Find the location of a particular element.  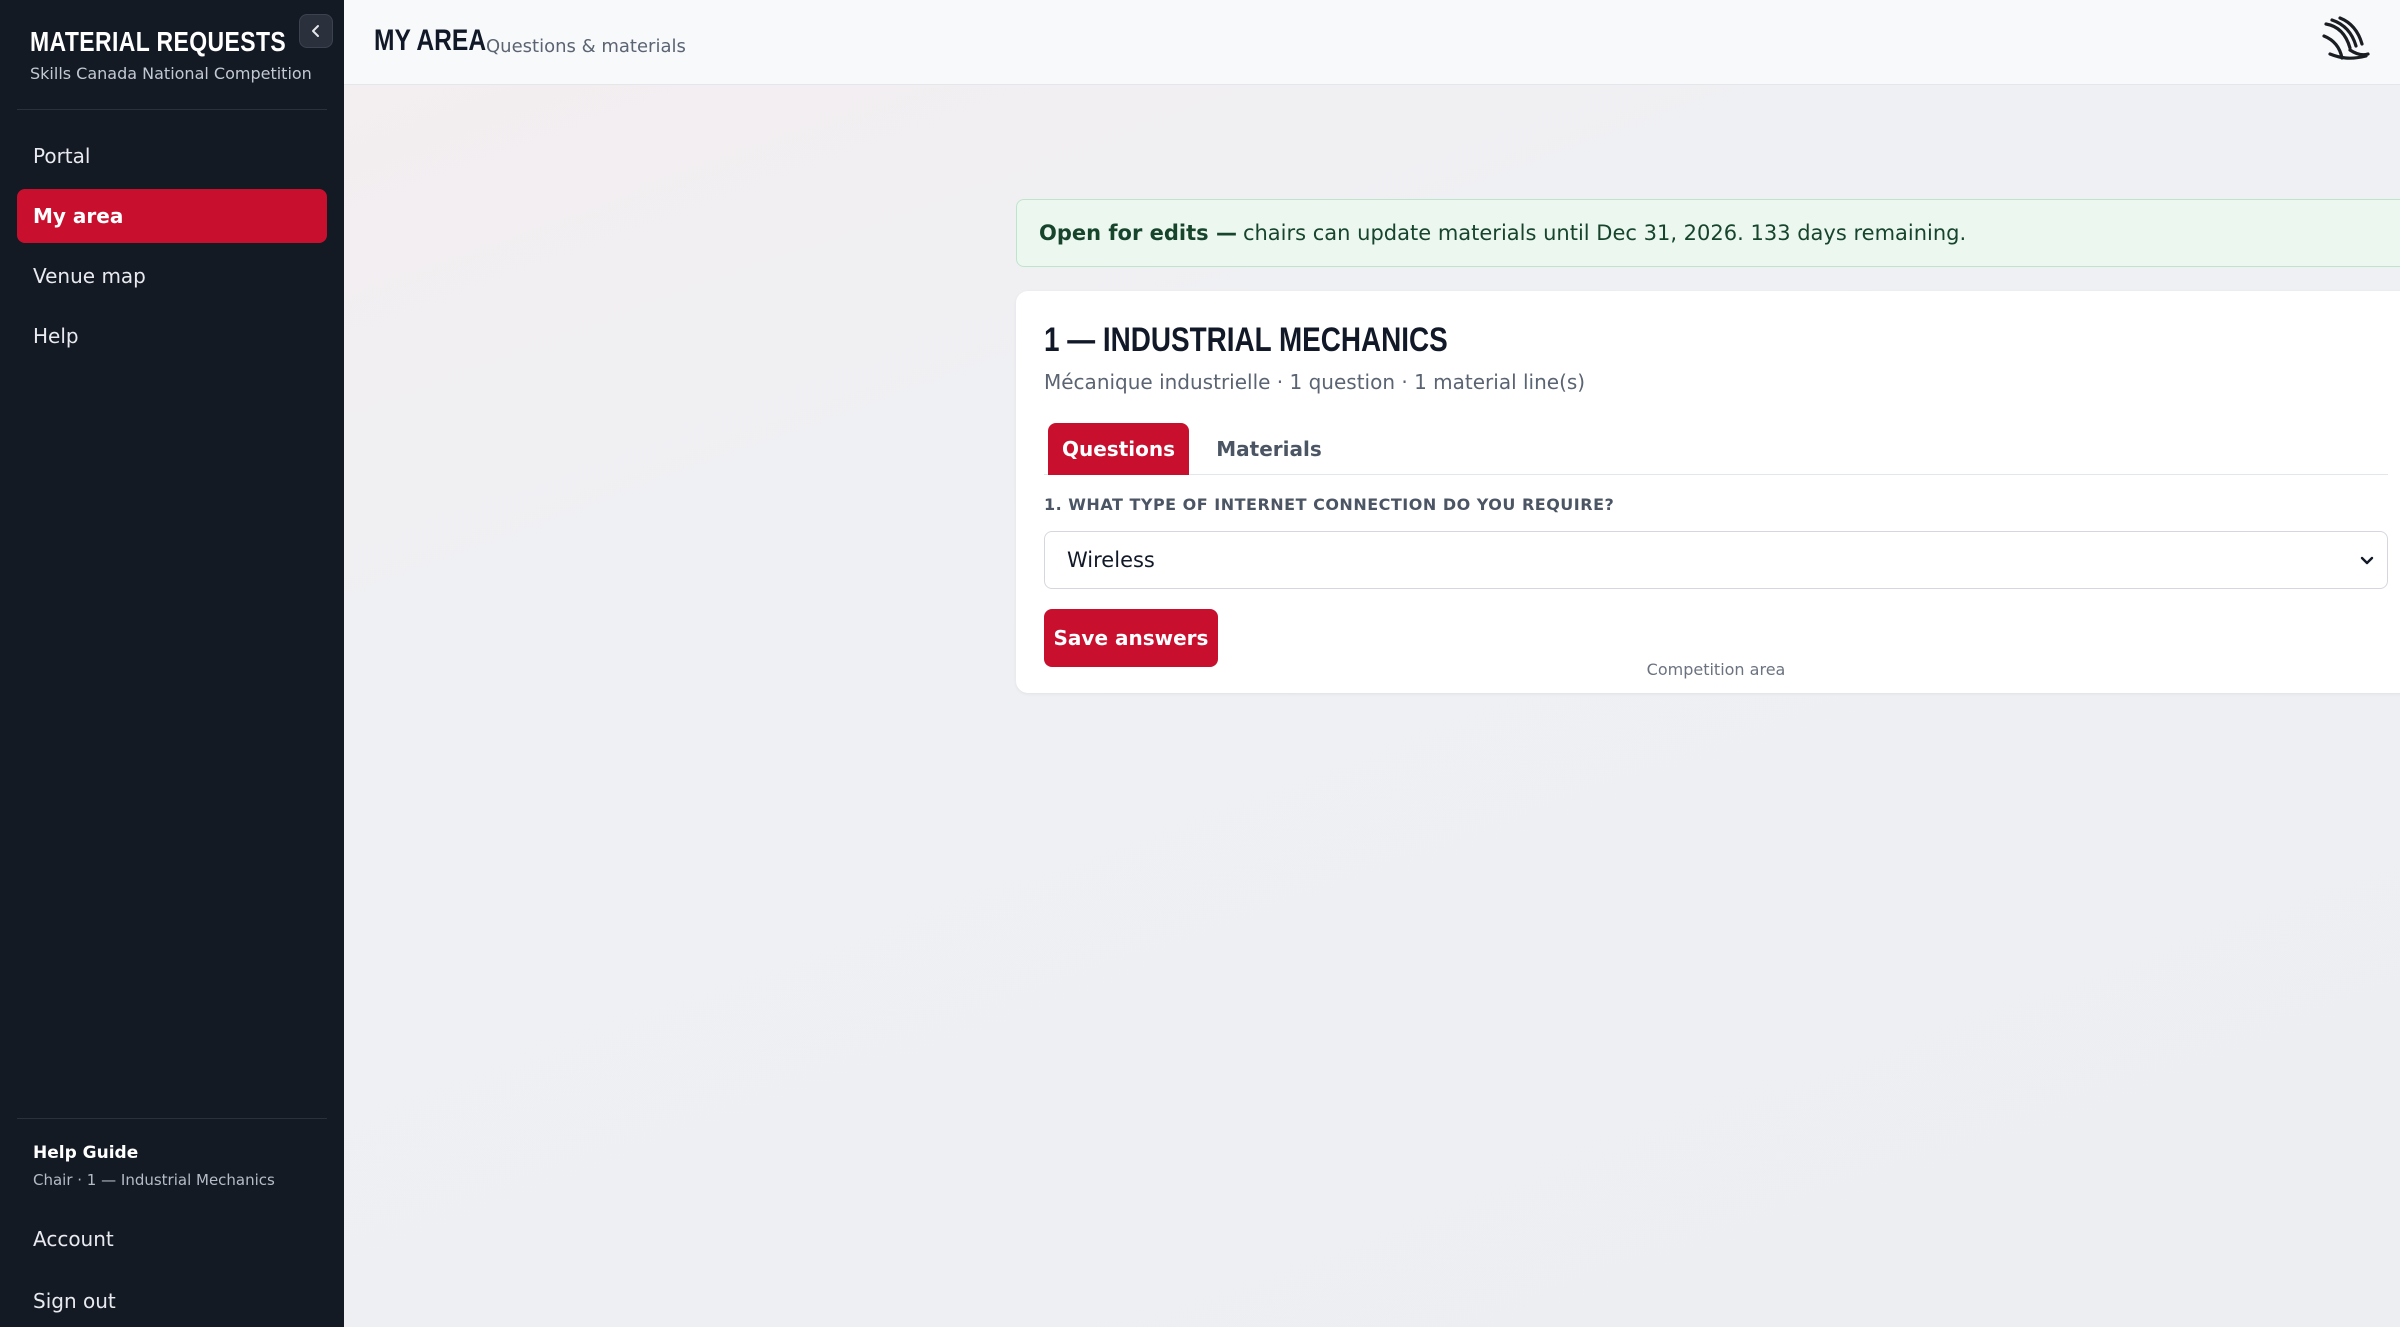

tab-label: Materials is located at coordinates (1269, 449).